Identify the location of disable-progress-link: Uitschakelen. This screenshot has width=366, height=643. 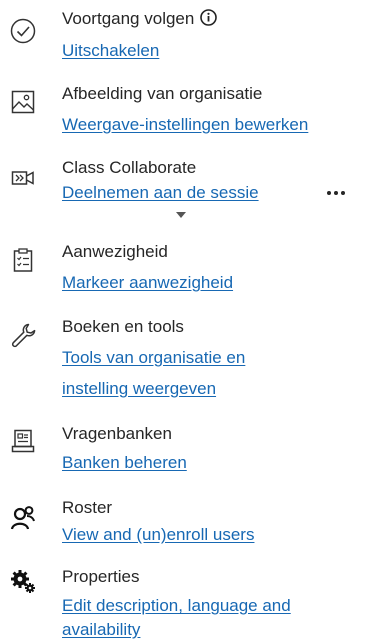
(110, 51).